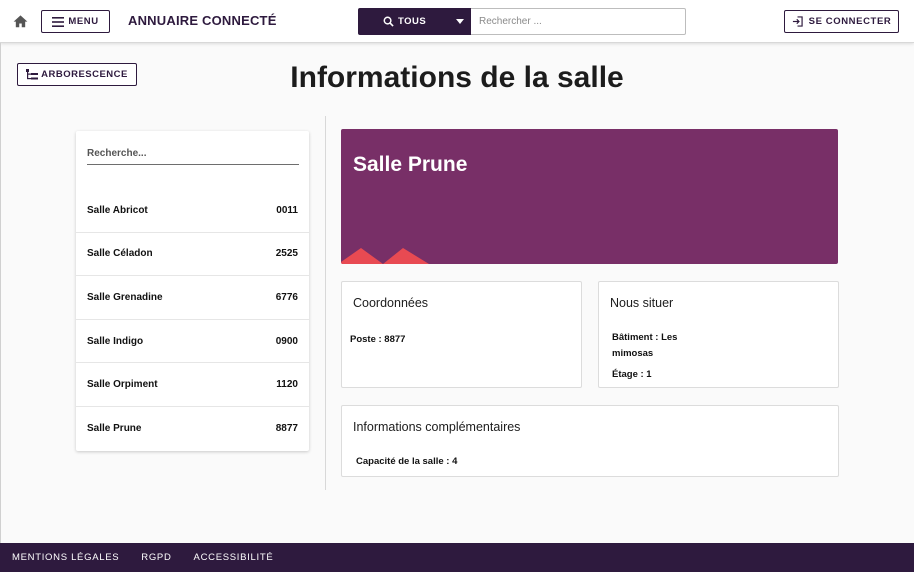 Image resolution: width=914 pixels, height=572 pixels. What do you see at coordinates (437, 427) in the screenshot?
I see `extra-info-title: Informations complémentaires` at bounding box center [437, 427].